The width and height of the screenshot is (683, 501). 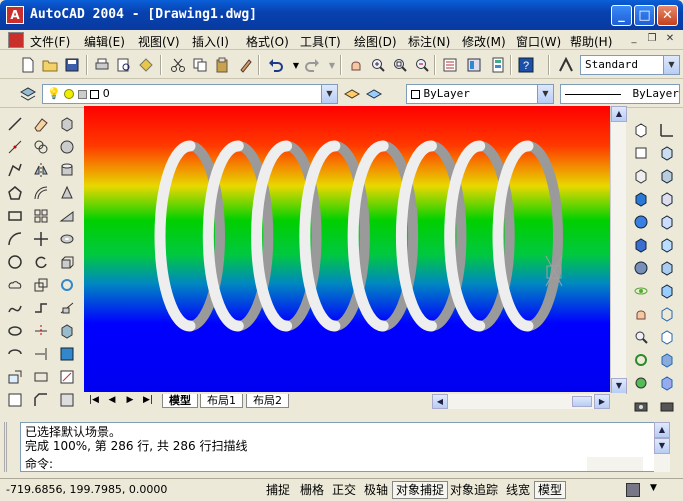 I want to click on top-view-button, so click(x=641, y=130).